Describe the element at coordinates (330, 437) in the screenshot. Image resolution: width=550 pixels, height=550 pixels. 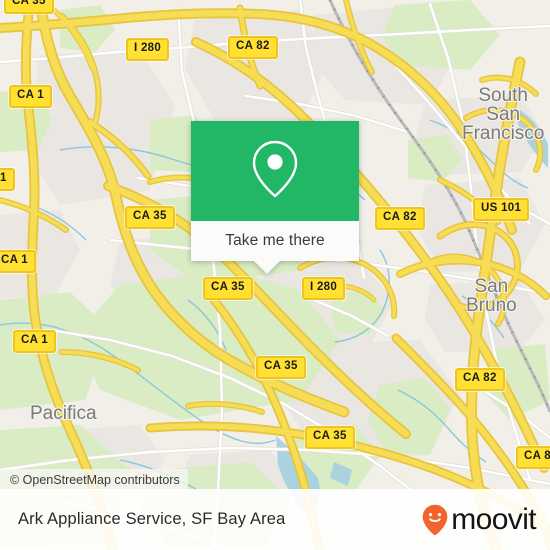
I see `shield-ca-35-bottom: CA 35` at that location.